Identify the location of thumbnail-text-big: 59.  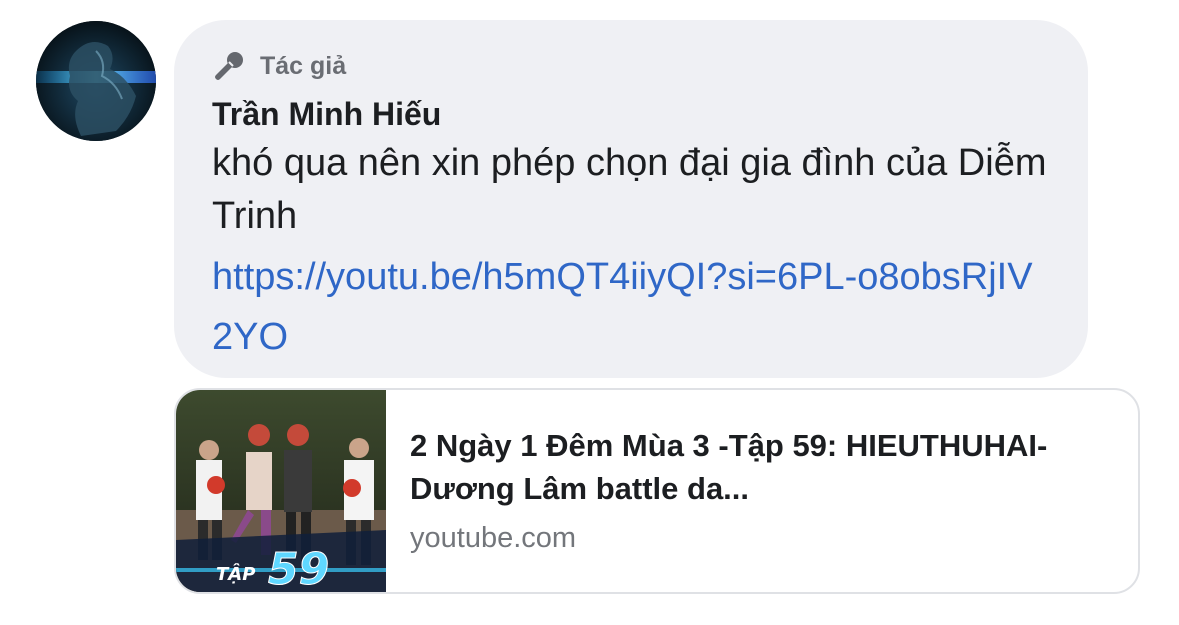
(298, 569).